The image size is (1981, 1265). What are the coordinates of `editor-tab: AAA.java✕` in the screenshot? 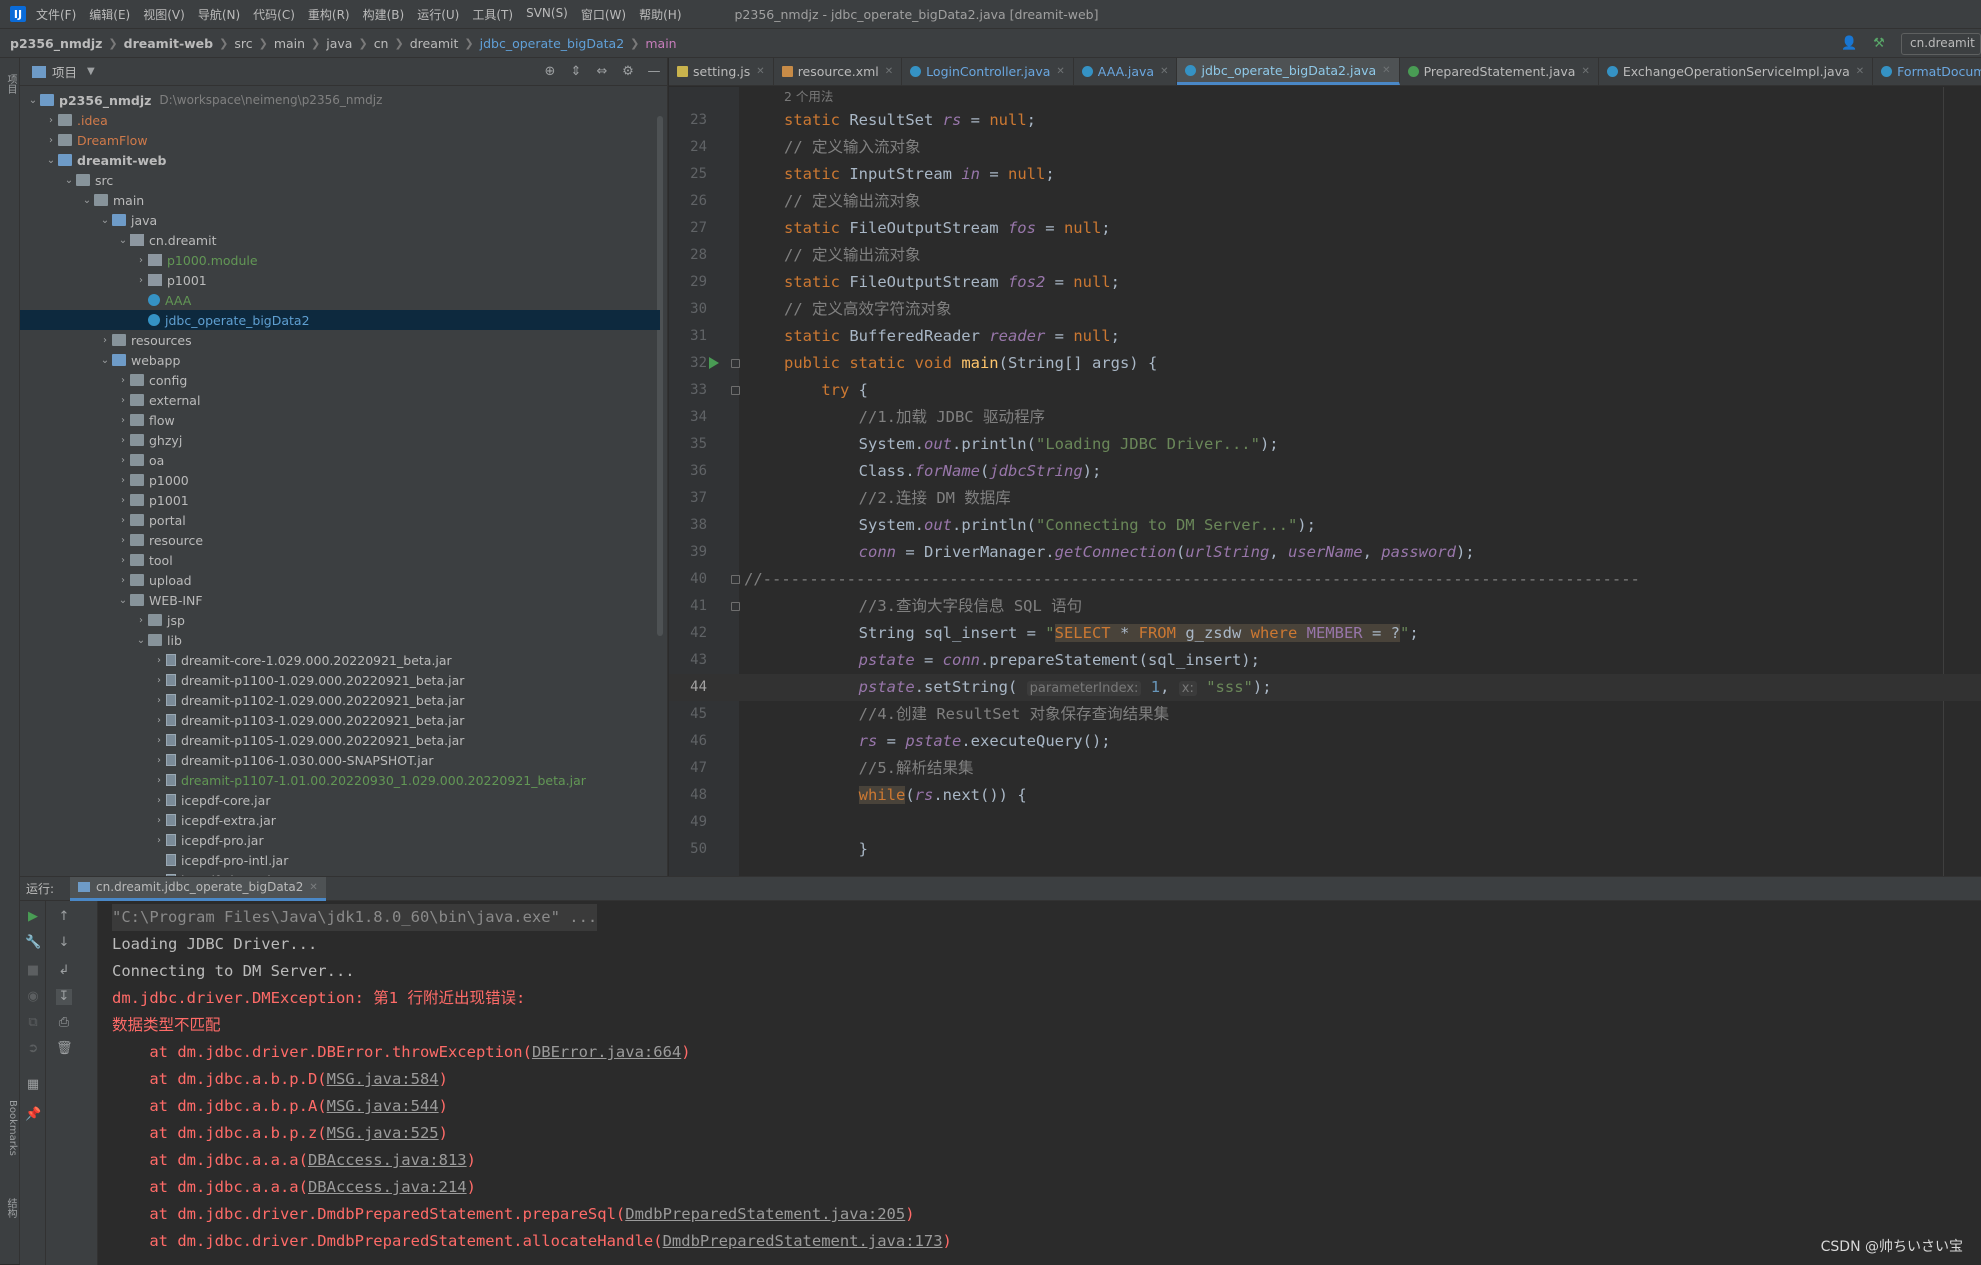 It's located at (1126, 71).